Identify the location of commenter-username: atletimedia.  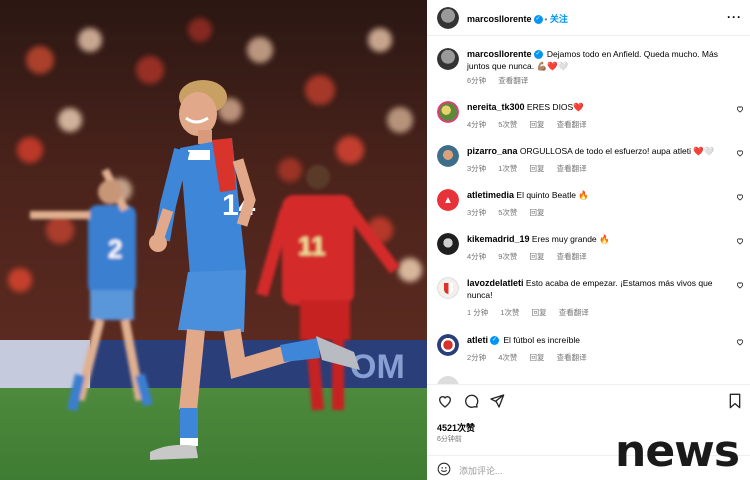
(490, 195).